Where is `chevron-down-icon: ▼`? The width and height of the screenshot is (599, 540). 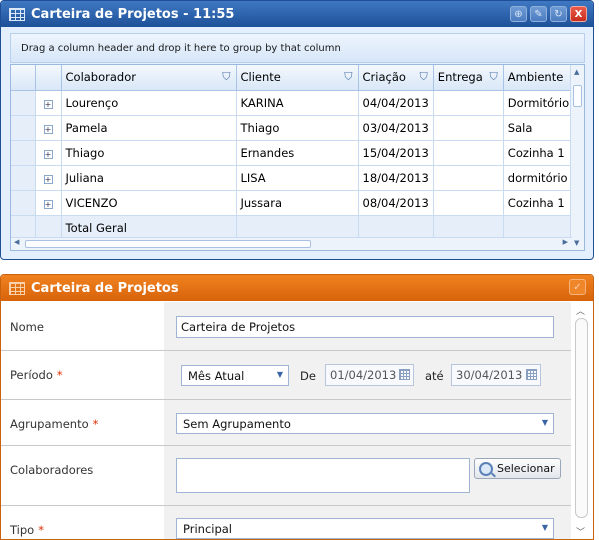
chevron-down-icon: ▼ is located at coordinates (544, 422).